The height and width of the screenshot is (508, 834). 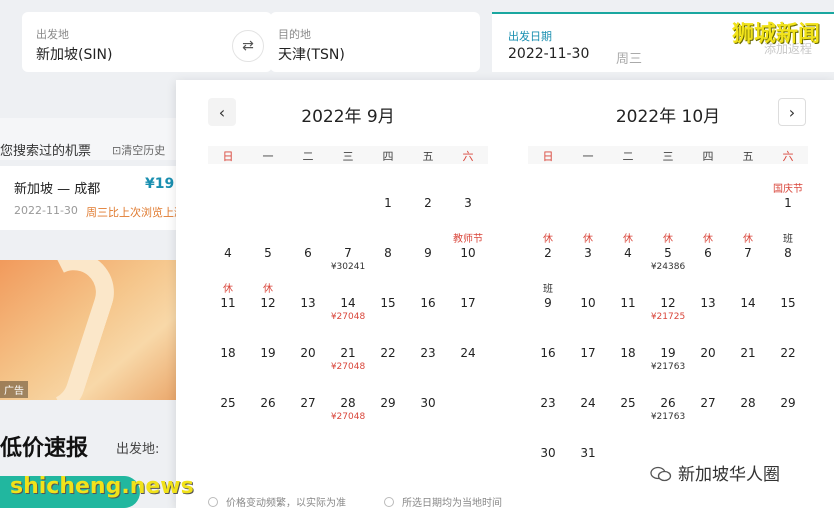 I want to click on departure-label: 出发地, so click(x=52, y=34).